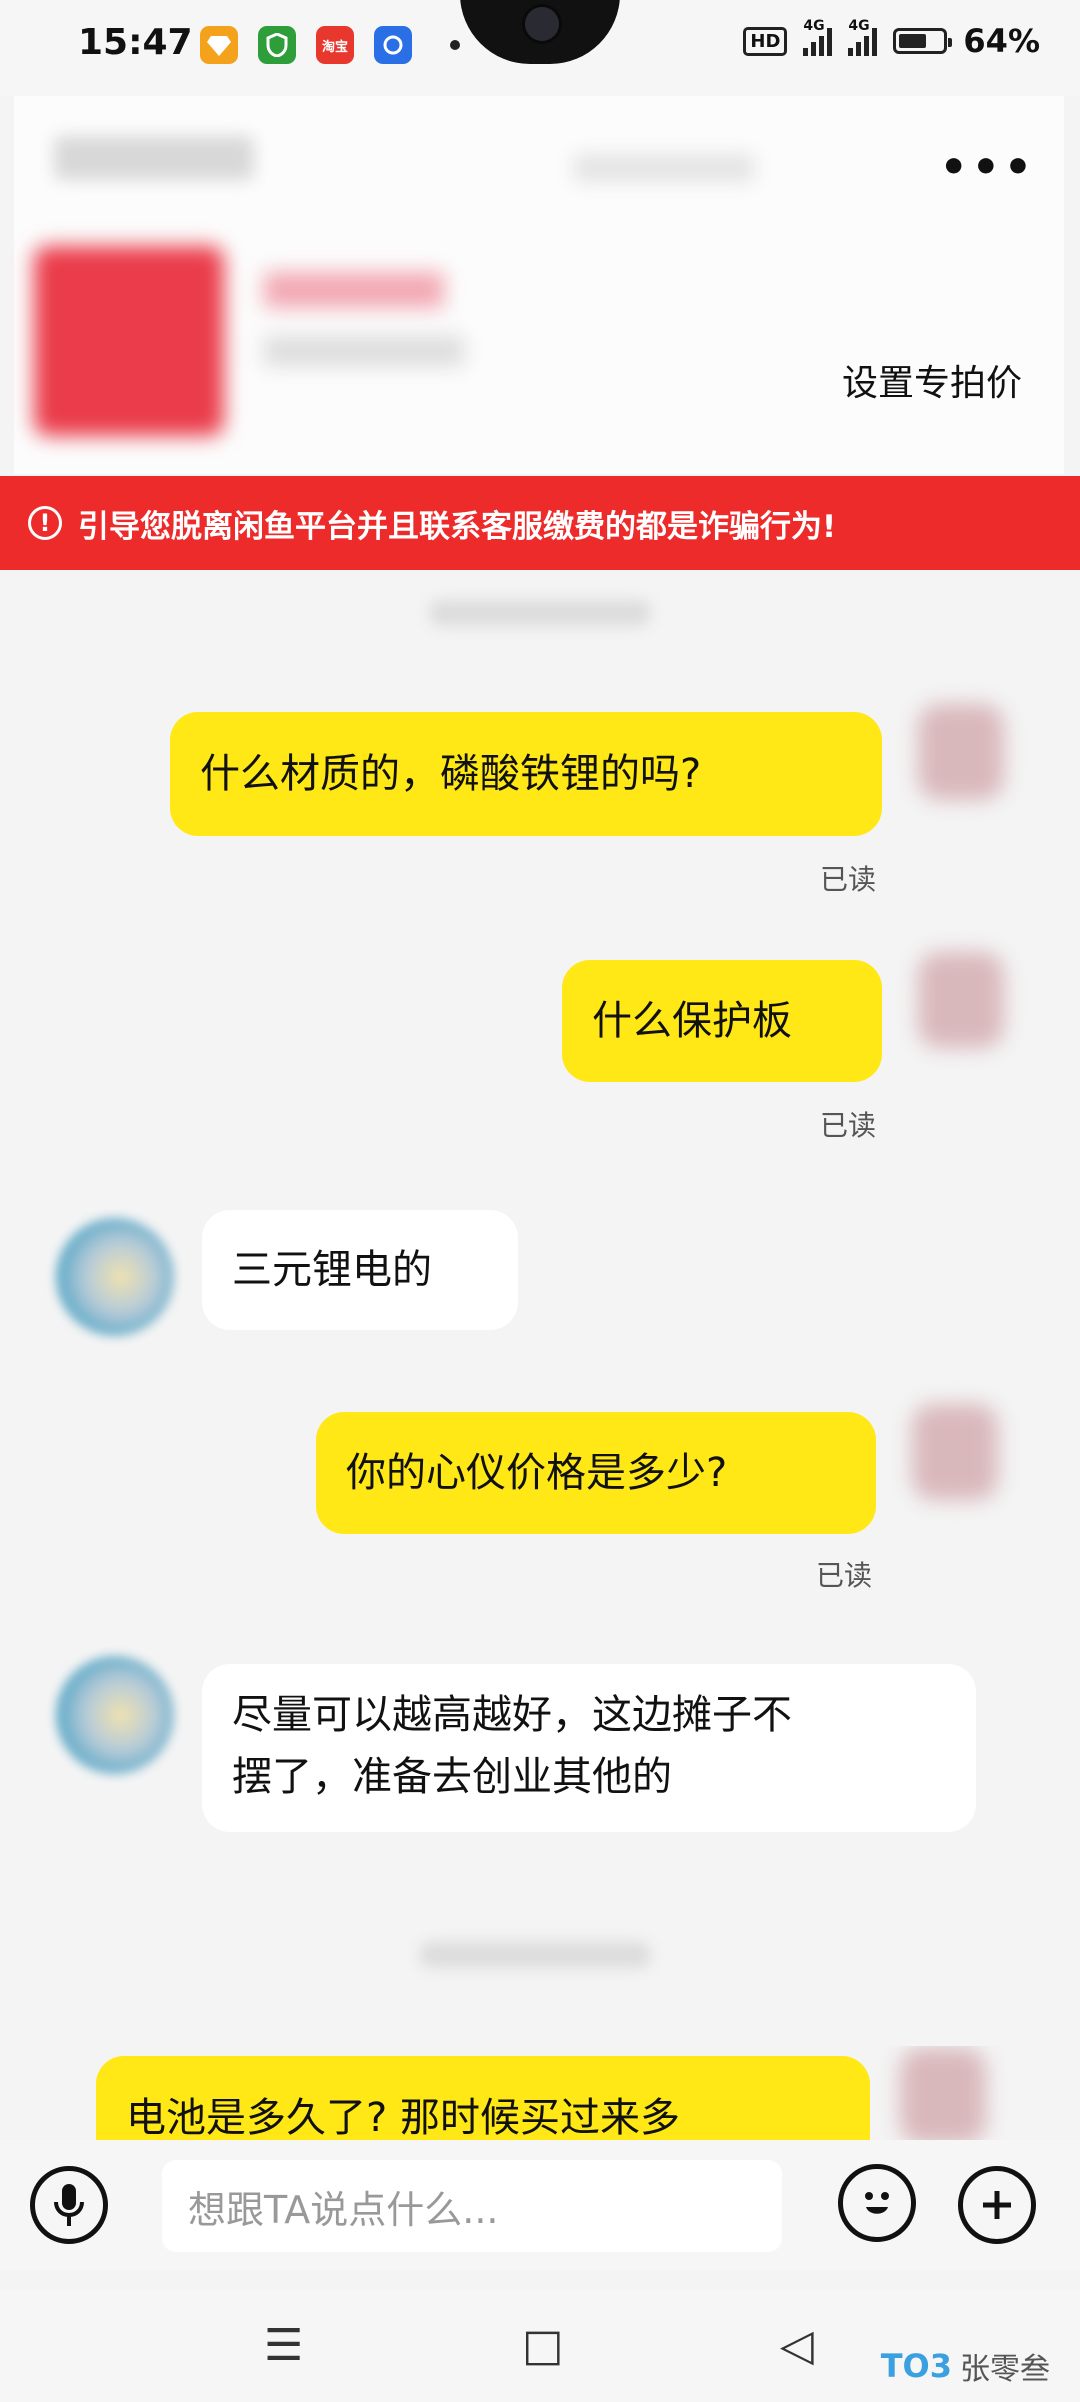 This screenshot has height=2402, width=1080. I want to click on status-indicators: HD 4G 4G 64%, so click(891, 39).